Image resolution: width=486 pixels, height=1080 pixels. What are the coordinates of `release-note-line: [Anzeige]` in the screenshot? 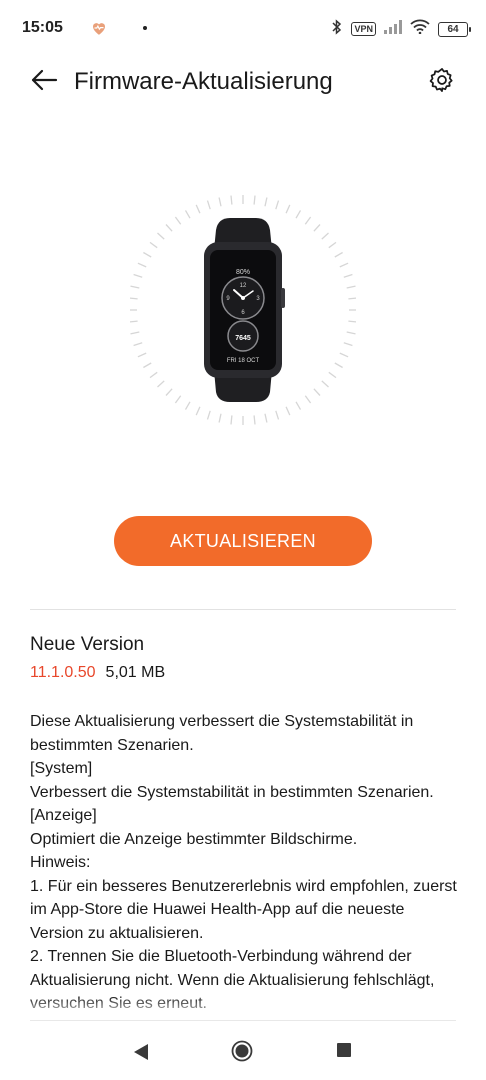 It's located at (63, 815).